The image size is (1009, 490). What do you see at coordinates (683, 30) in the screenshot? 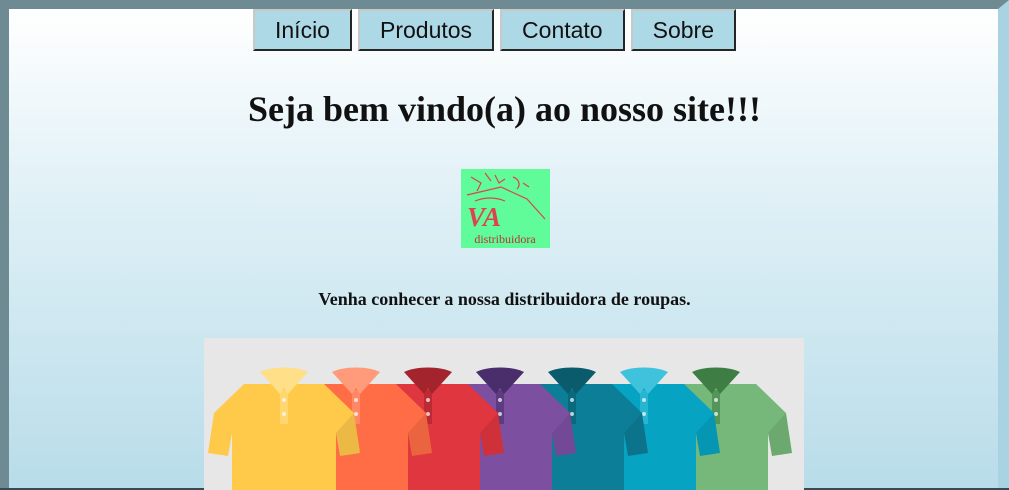
I see `nav-sobre-button: Sobre` at bounding box center [683, 30].